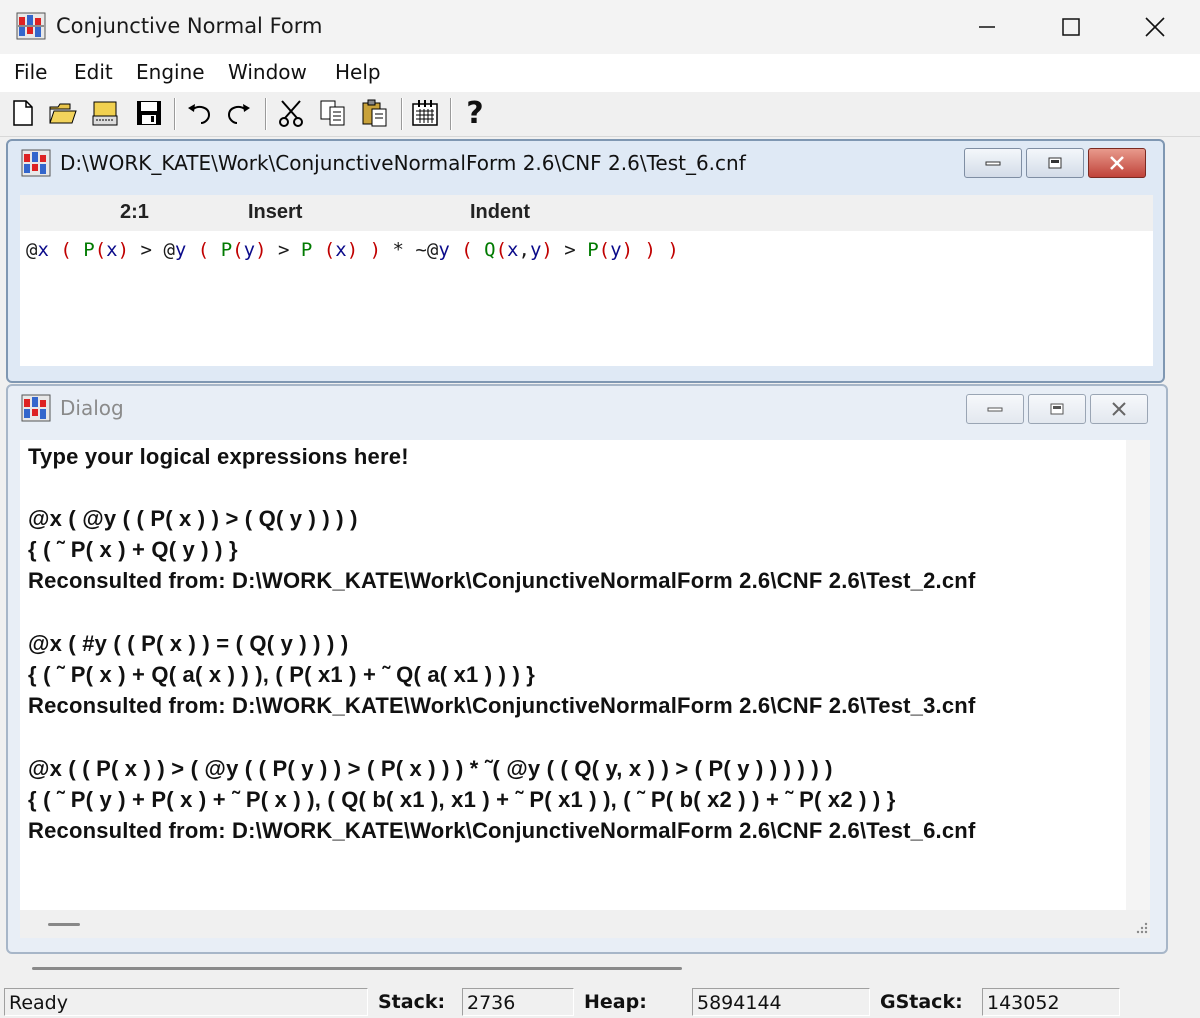 This screenshot has height=1018, width=1200. I want to click on dialog-line: @x ( #y ( ( P( x ) ) = ( Q( y ) ) ) ), so click(188, 643).